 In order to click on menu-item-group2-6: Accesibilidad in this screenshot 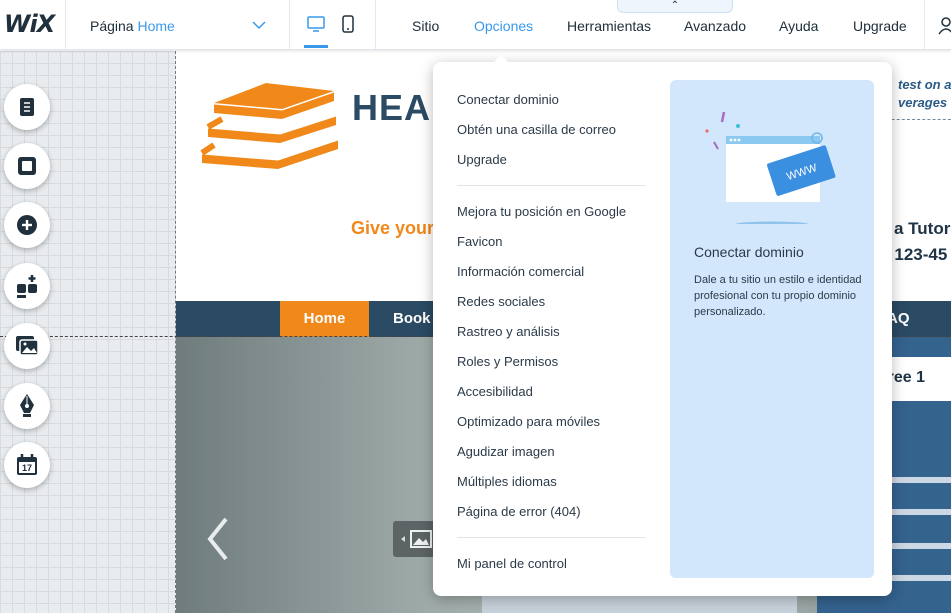, I will do `click(495, 391)`.